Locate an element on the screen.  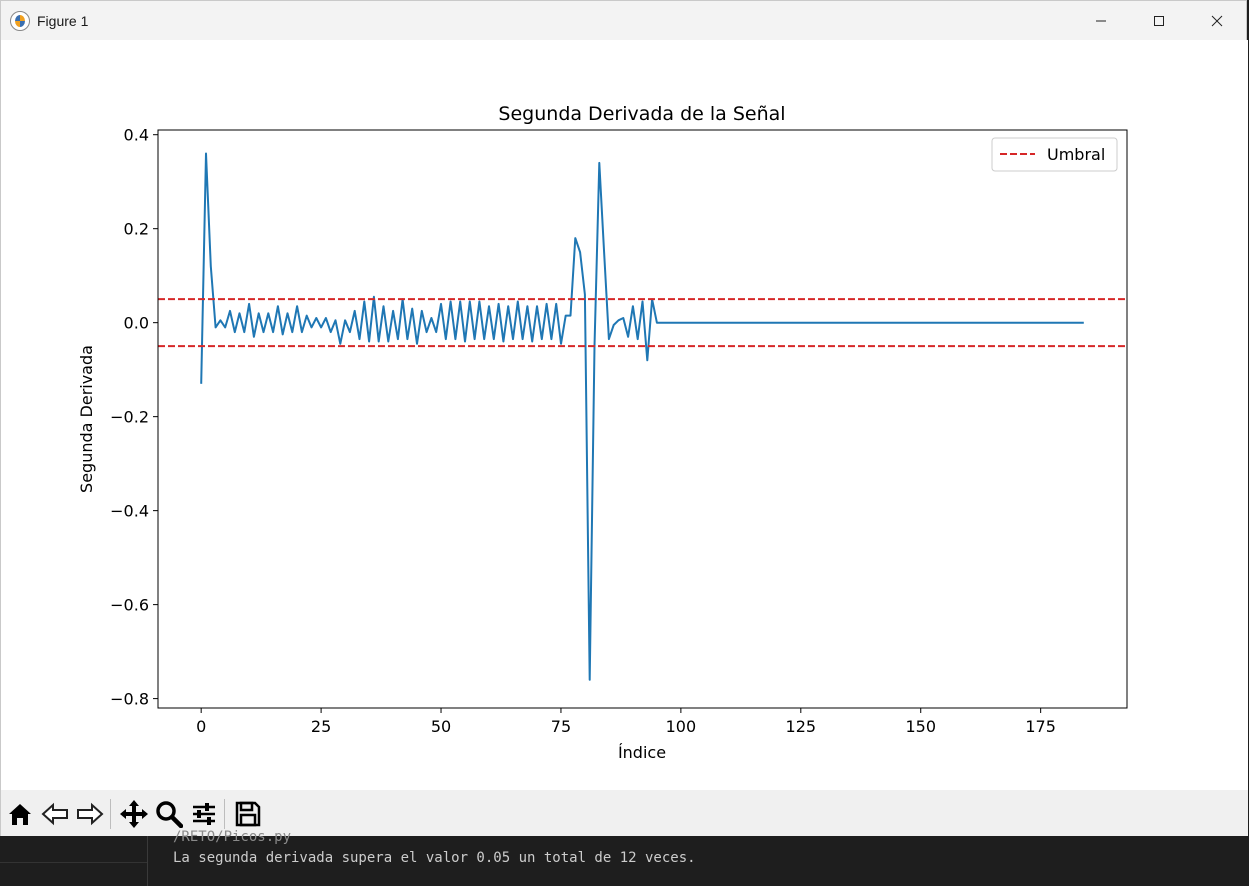
forward-button is located at coordinates (90, 814).